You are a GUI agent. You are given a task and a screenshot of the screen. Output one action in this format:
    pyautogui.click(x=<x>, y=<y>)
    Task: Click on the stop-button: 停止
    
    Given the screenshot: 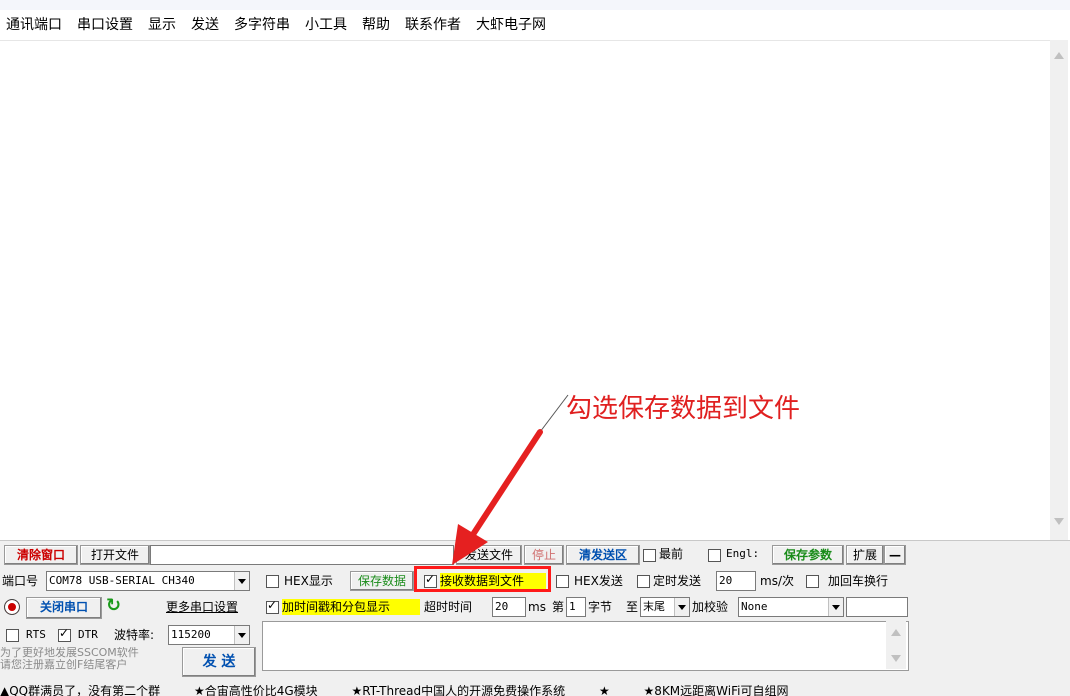 What is the action you would take?
    pyautogui.click(x=544, y=555)
    